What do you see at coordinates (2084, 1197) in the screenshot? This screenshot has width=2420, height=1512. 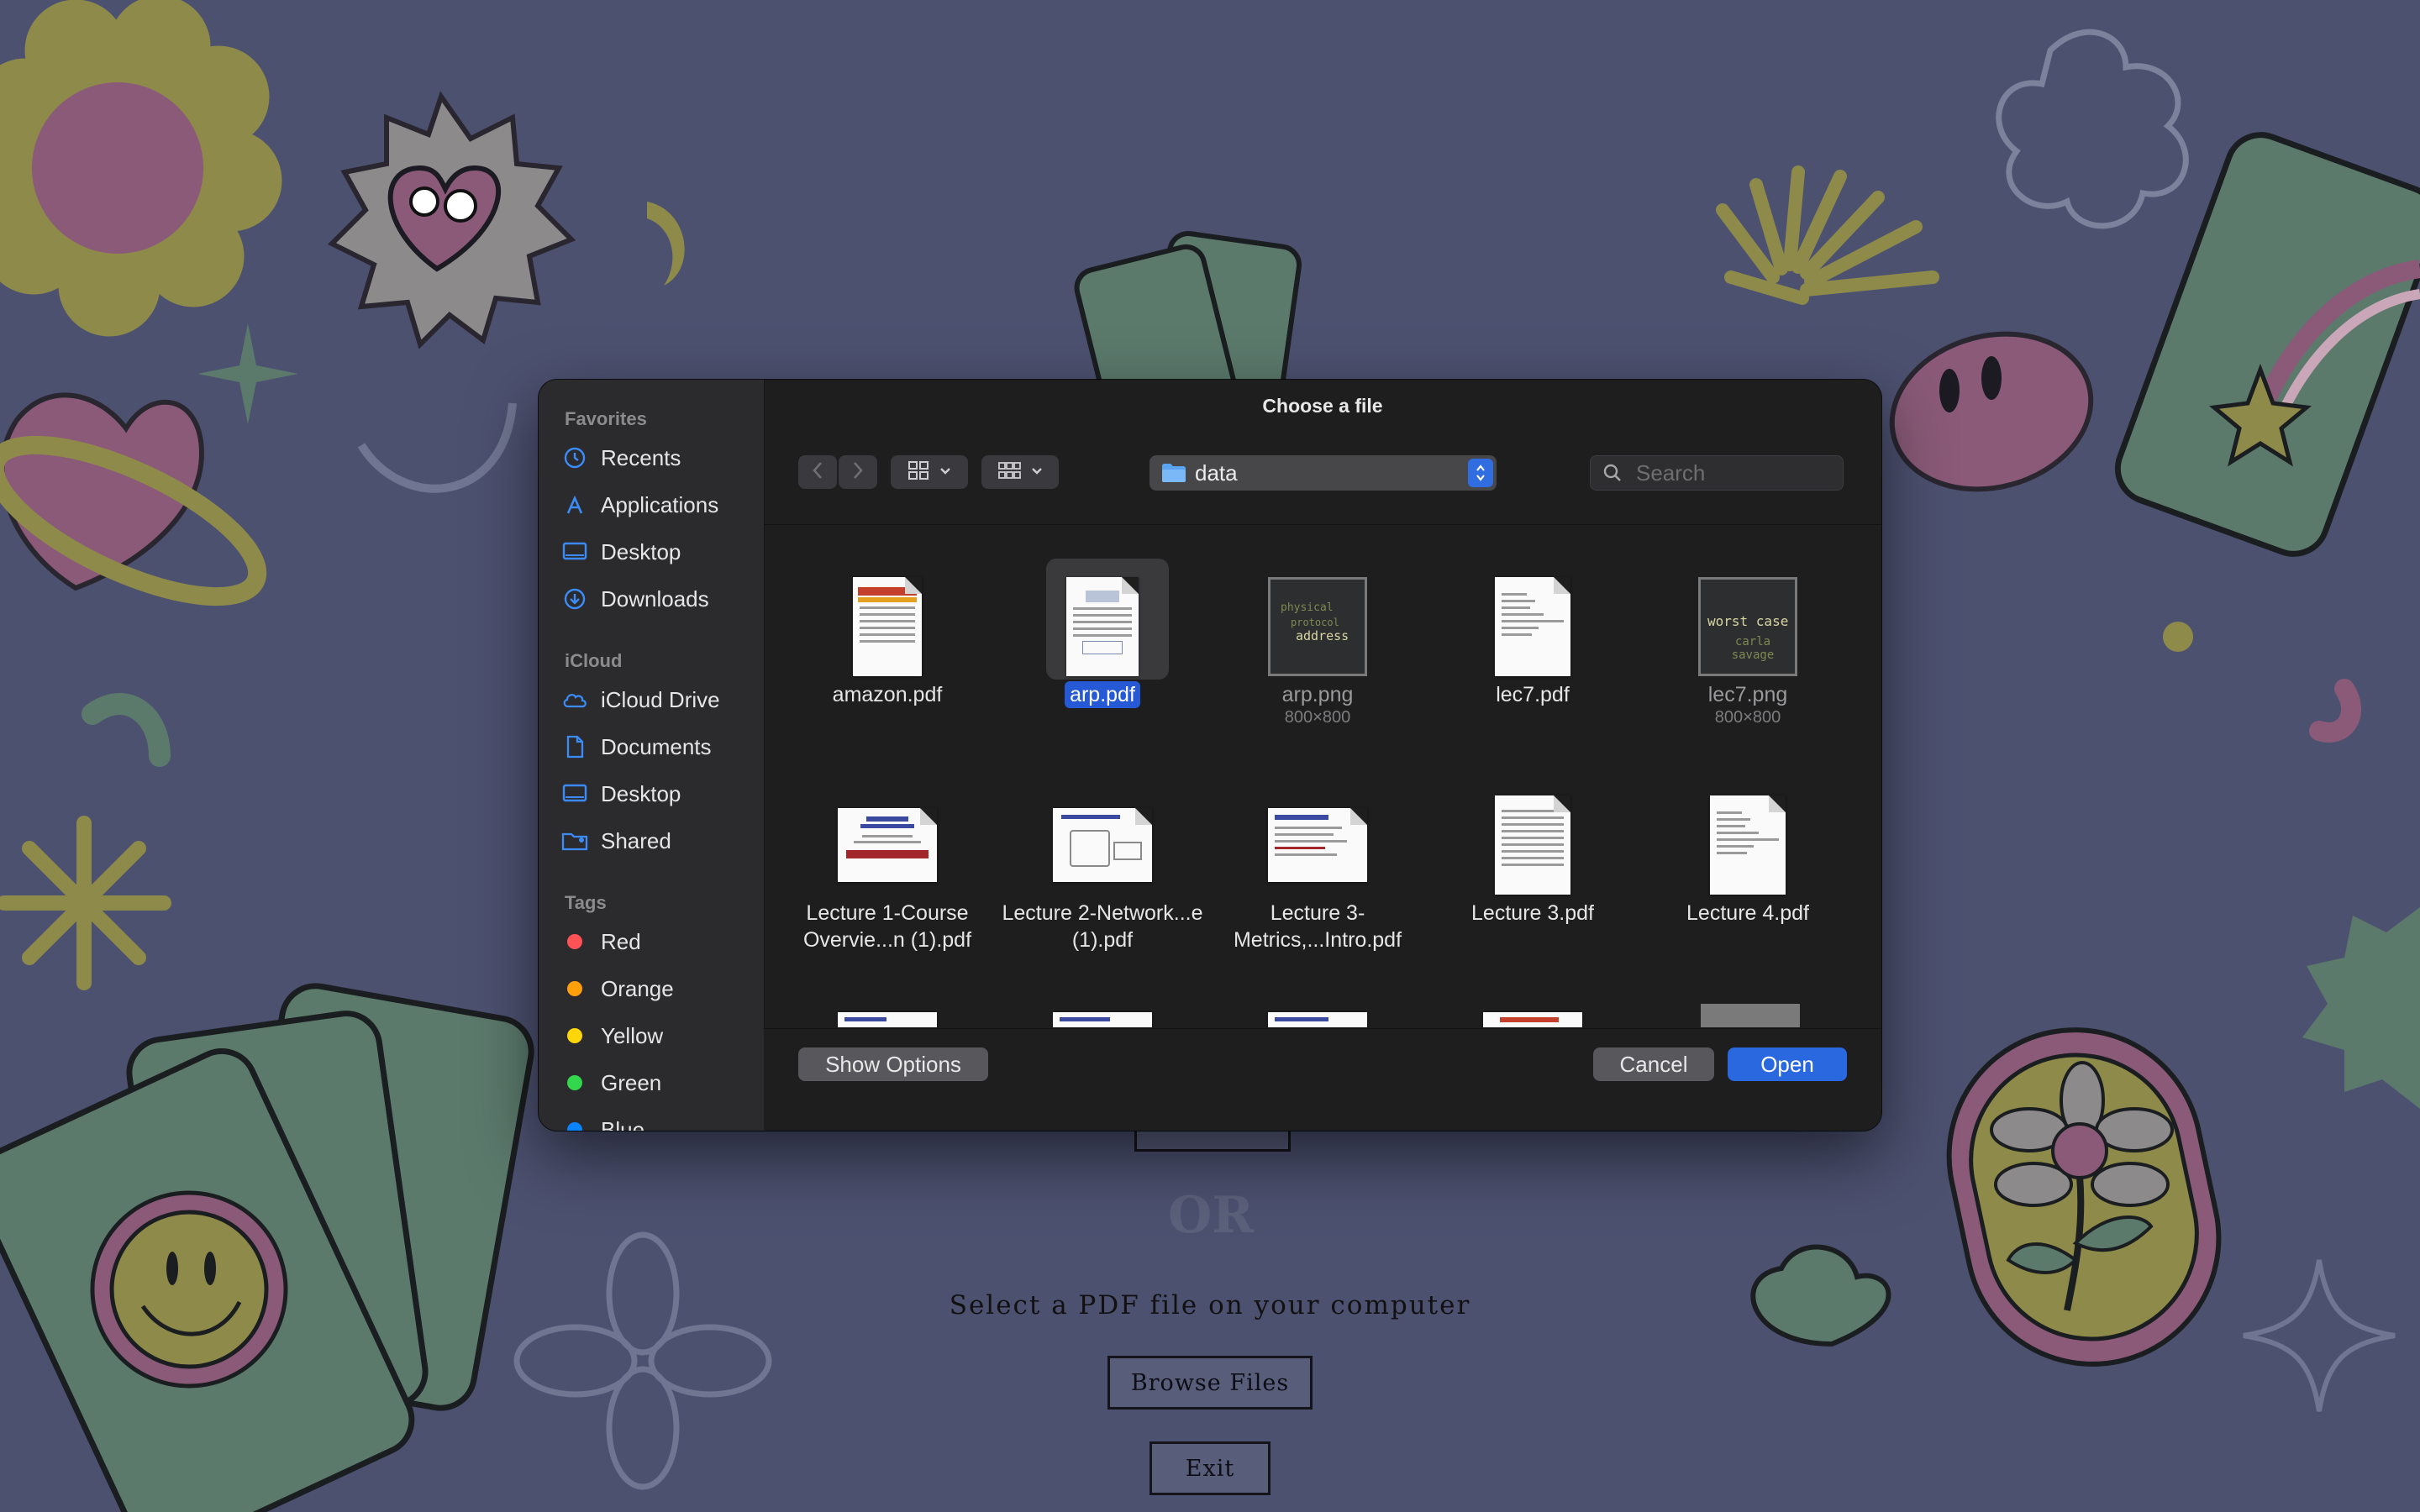 I see `flower-frame-sticker` at bounding box center [2084, 1197].